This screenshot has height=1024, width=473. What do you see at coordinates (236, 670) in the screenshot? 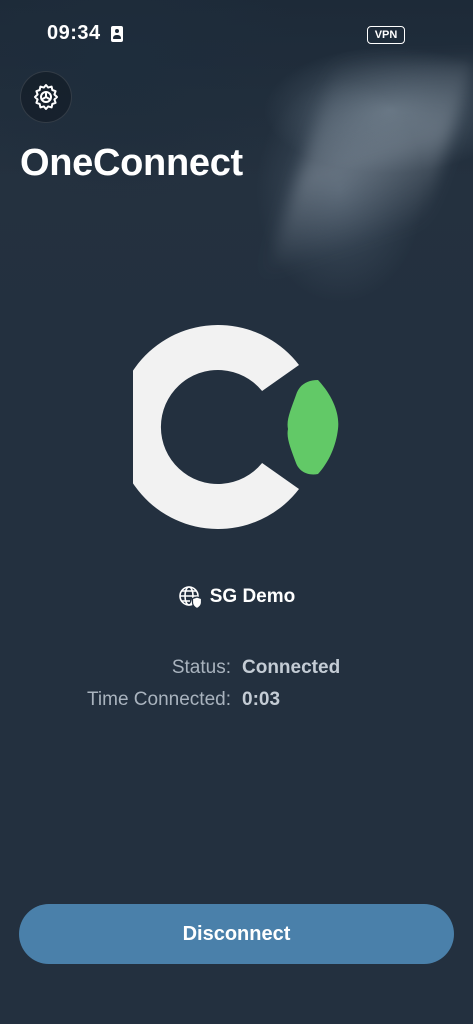
I see `status-row: Status: Connected` at bounding box center [236, 670].